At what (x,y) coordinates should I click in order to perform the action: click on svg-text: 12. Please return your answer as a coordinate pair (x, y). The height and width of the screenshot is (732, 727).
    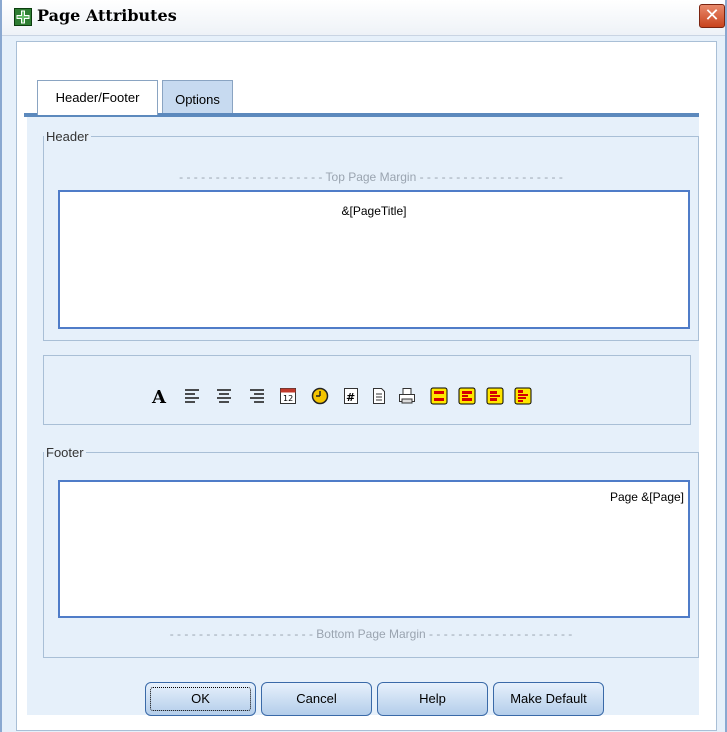
    Looking at the image, I should click on (288, 398).